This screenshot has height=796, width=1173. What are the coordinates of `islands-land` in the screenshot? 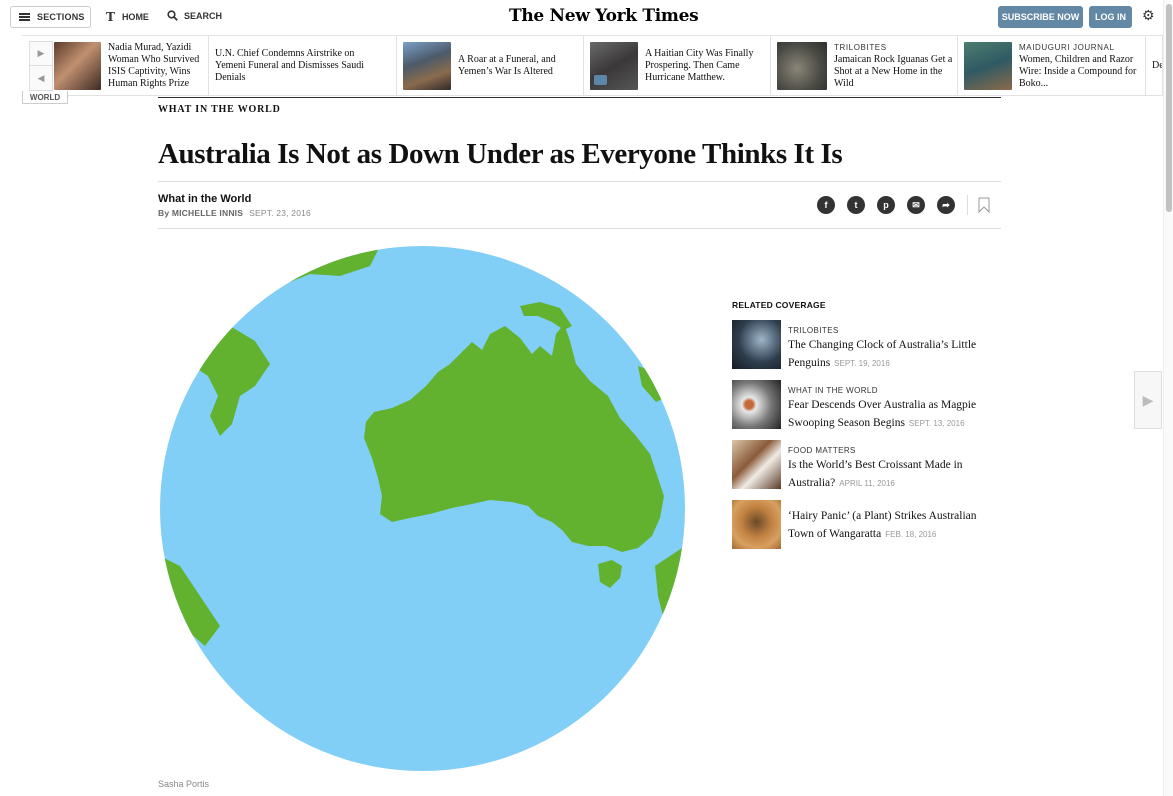 It's located at (620, 290).